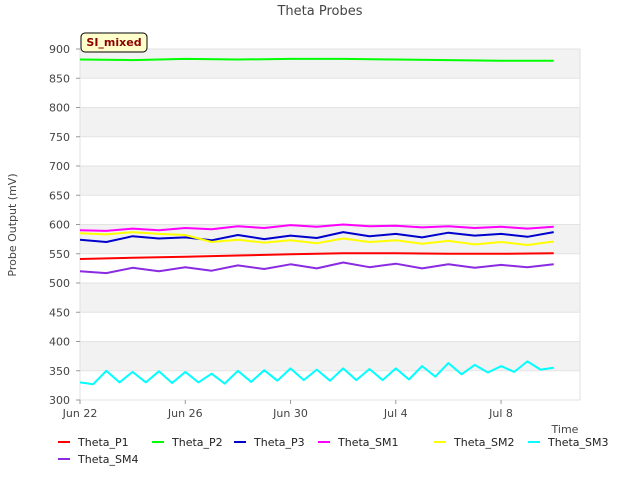 This screenshot has width=640, height=480. I want to click on si-mixed-badge-label: SI_mixed, so click(113, 42).